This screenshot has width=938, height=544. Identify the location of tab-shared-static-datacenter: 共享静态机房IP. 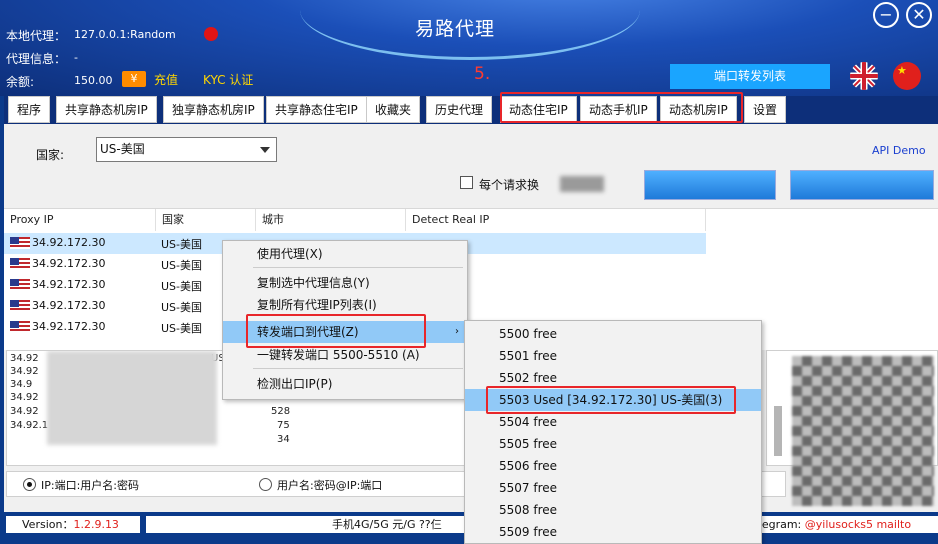
(106, 109).